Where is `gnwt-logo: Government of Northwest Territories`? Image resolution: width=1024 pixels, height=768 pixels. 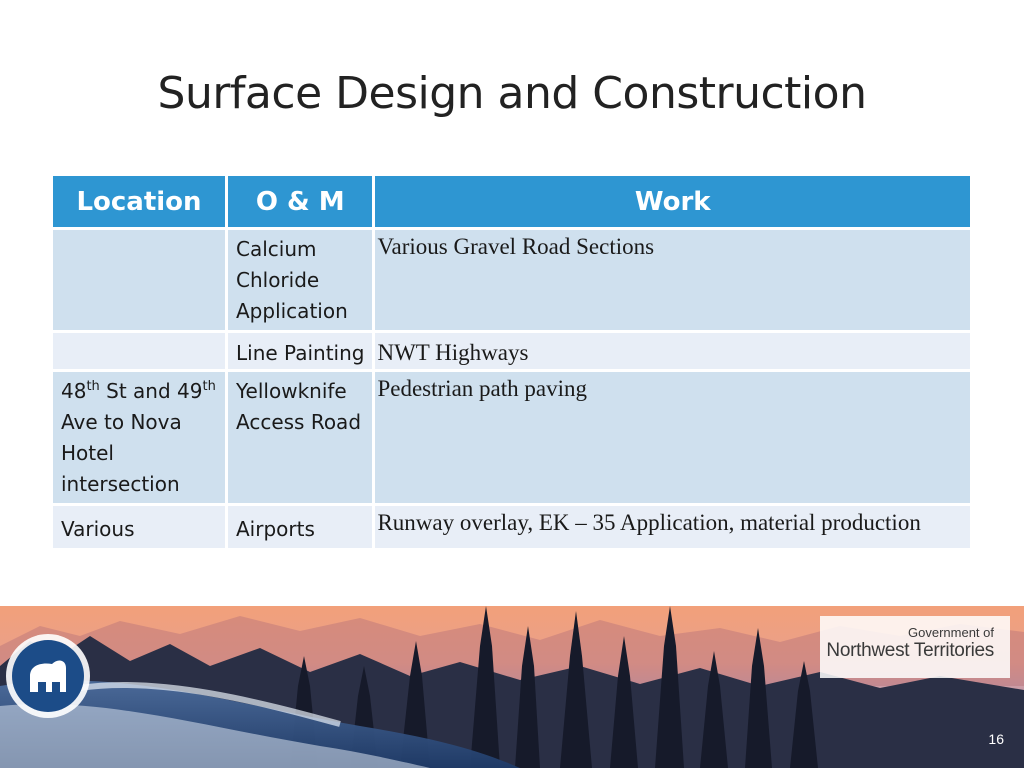 gnwt-logo: Government of Northwest Territories is located at coordinates (910, 643).